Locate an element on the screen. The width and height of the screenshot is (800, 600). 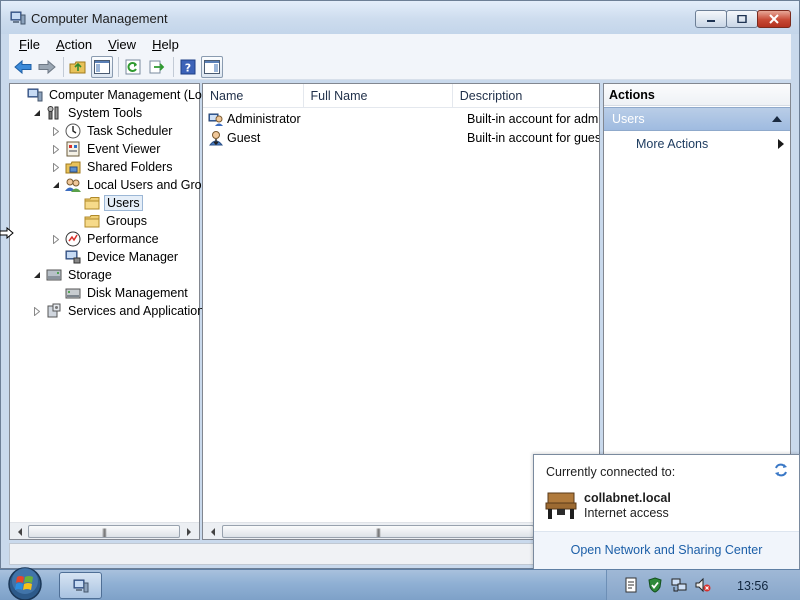
tree-item: System Tools is located at coordinates (77, 113).